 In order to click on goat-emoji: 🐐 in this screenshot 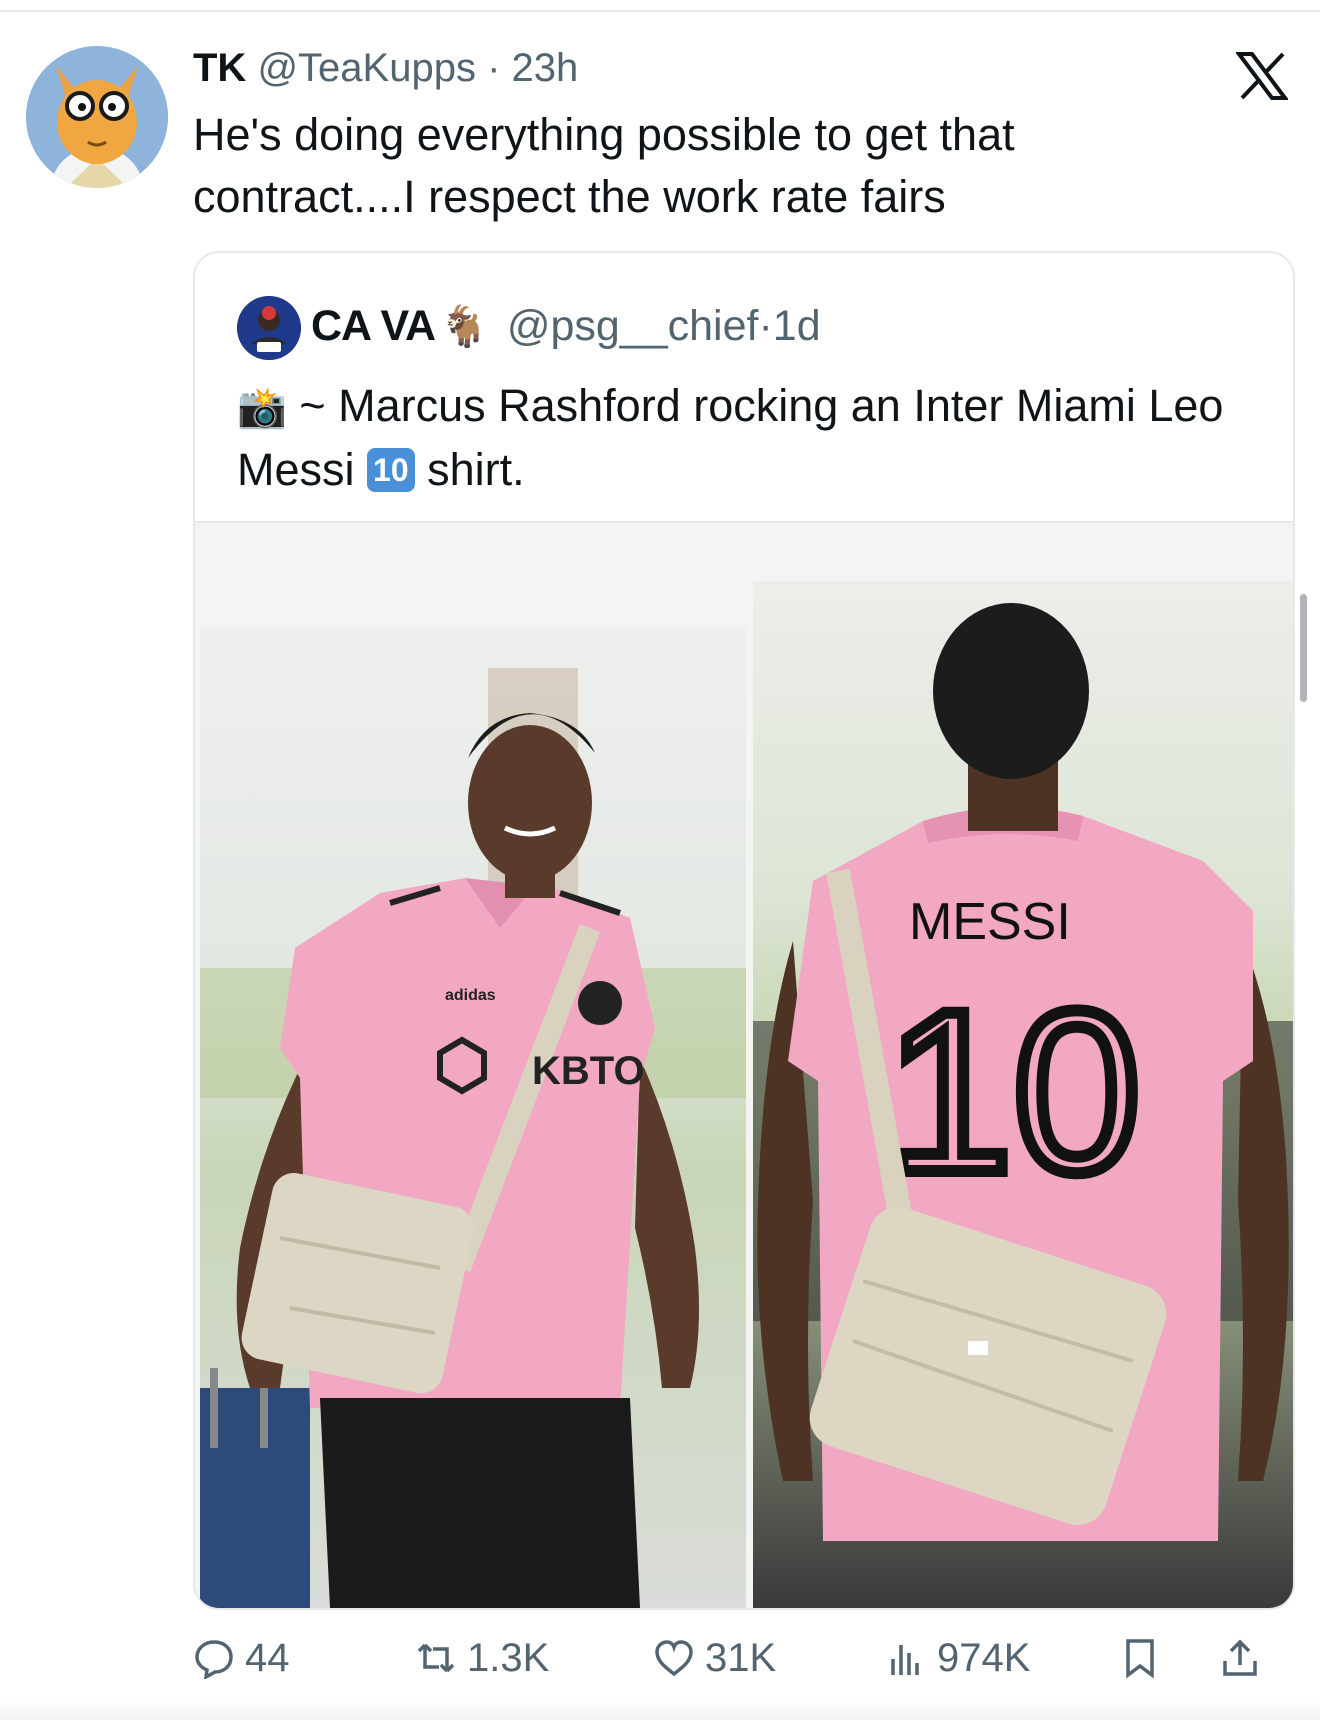, I will do `click(464, 327)`.